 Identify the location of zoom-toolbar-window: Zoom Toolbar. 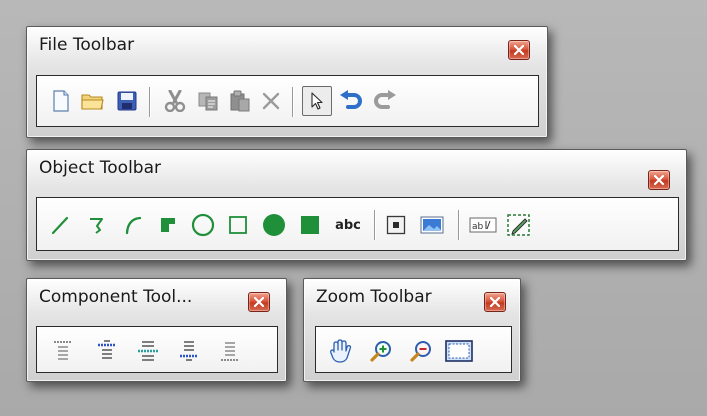
(412, 330).